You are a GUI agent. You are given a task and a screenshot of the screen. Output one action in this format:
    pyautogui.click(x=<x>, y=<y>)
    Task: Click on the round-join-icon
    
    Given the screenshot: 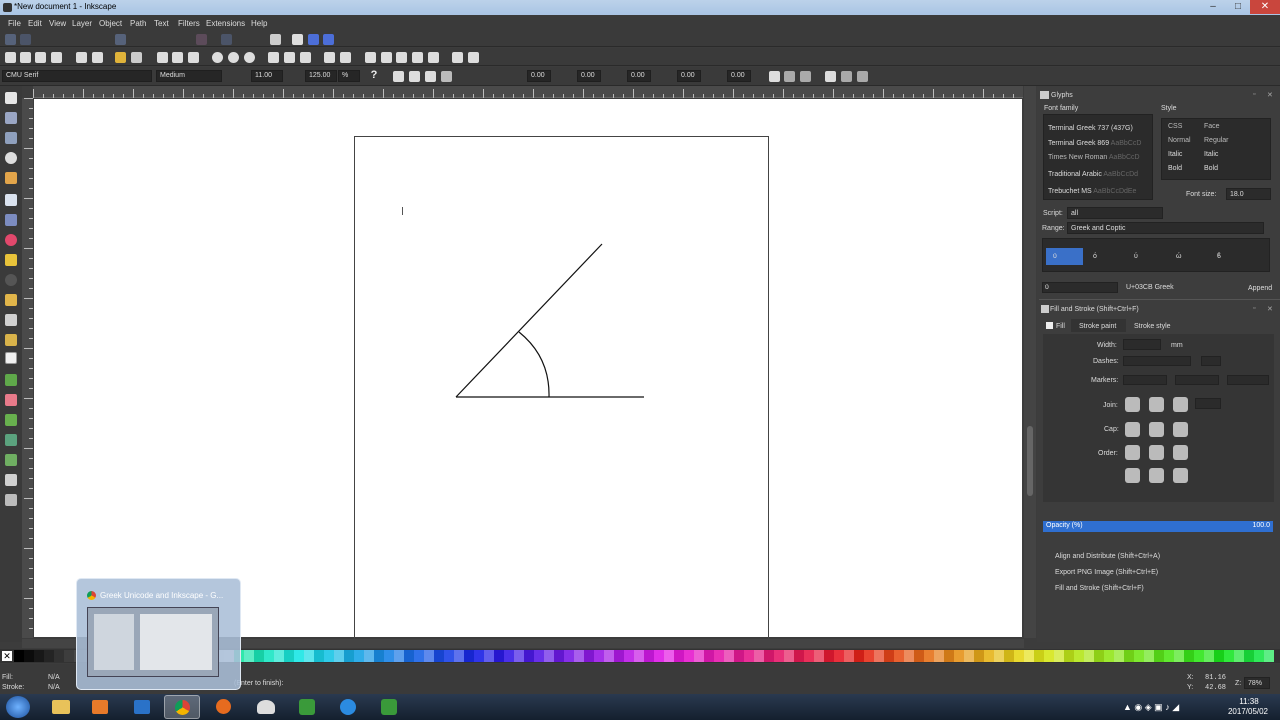 What is the action you would take?
    pyautogui.click(x=1156, y=404)
    